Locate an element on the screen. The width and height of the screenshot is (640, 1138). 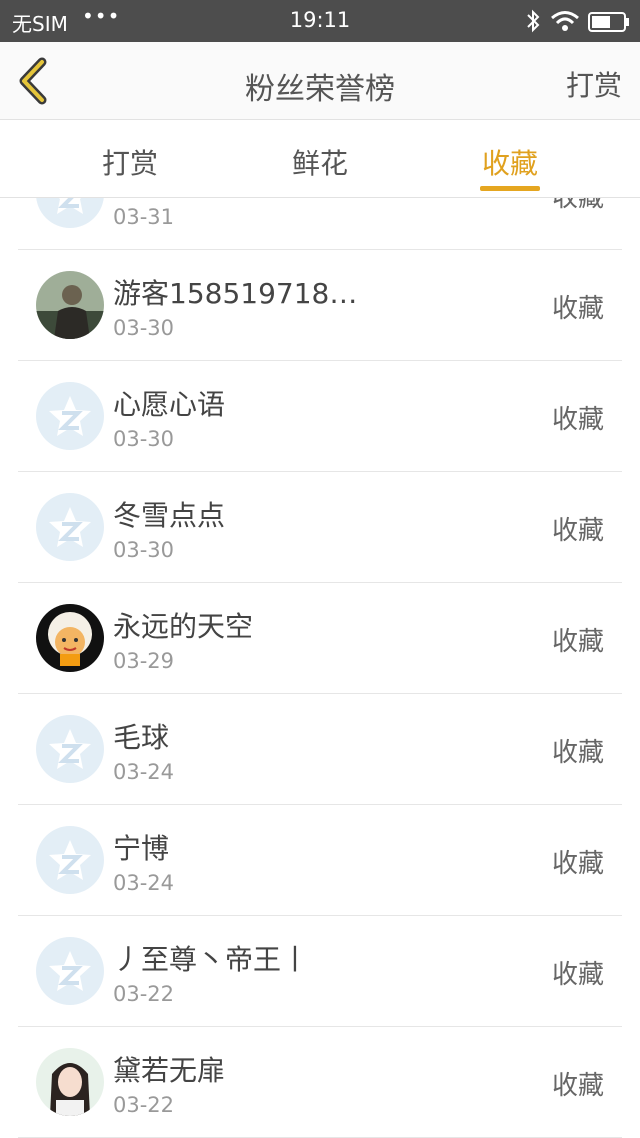
fan-name: 冬雪点点 is located at coordinates (169, 515).